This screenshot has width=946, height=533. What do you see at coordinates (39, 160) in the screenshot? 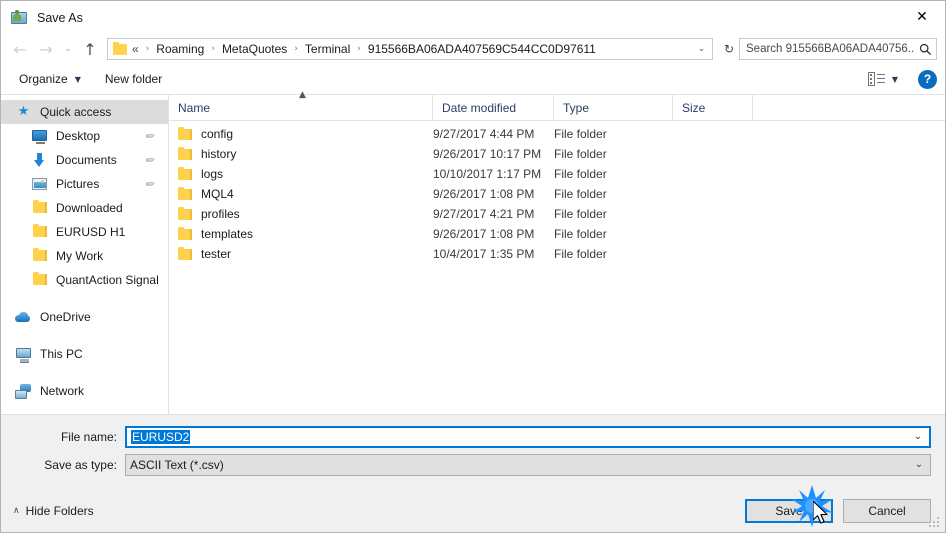
I see `documents-icon` at bounding box center [39, 160].